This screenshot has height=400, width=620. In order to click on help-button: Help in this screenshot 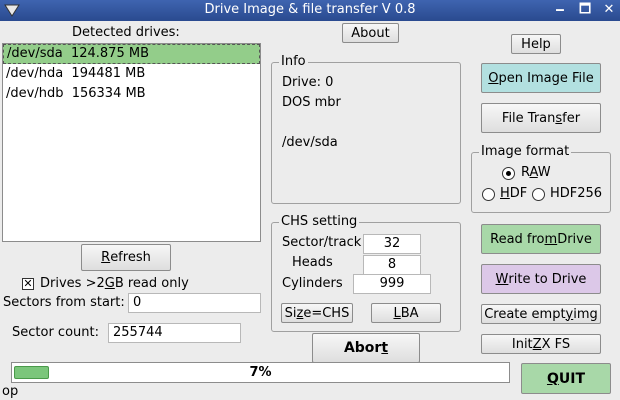, I will do `click(536, 44)`.